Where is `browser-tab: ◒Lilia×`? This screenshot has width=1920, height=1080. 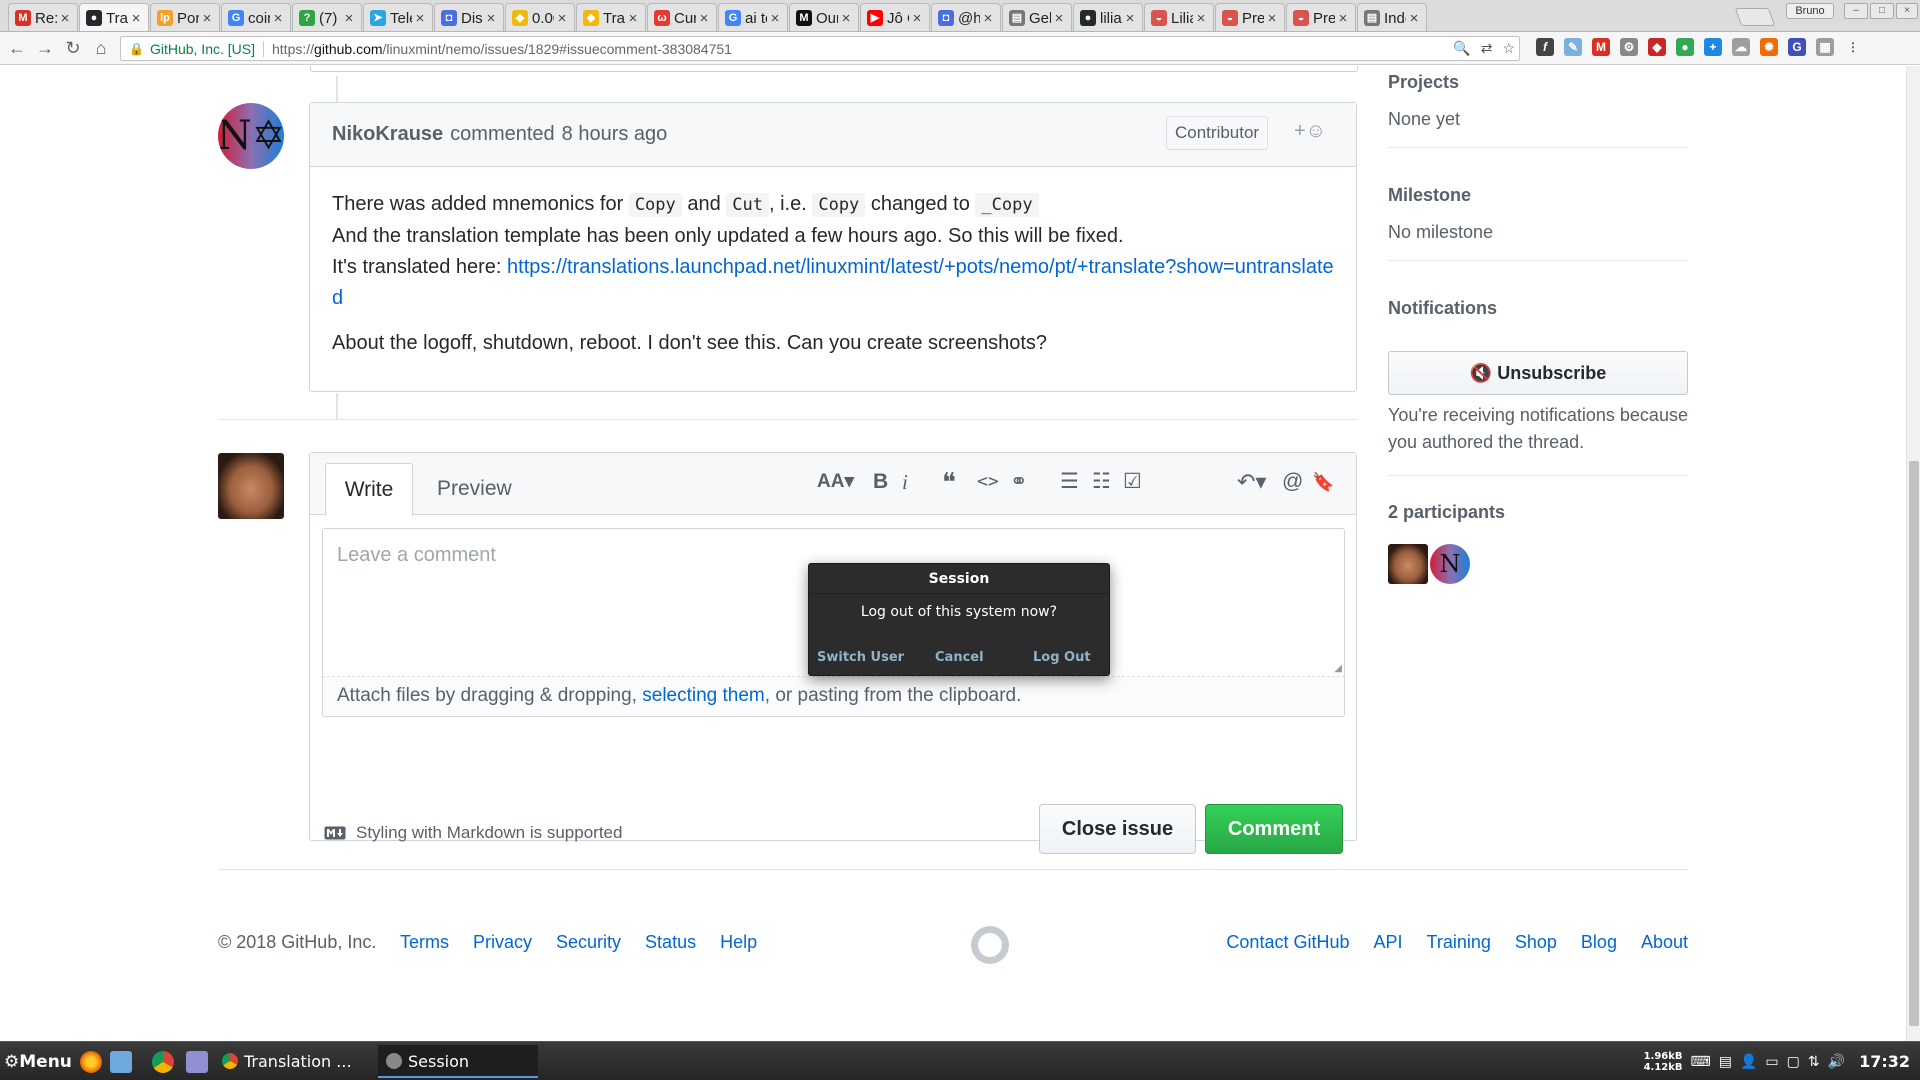
browser-tab: ◒Lilia× is located at coordinates (1179, 17).